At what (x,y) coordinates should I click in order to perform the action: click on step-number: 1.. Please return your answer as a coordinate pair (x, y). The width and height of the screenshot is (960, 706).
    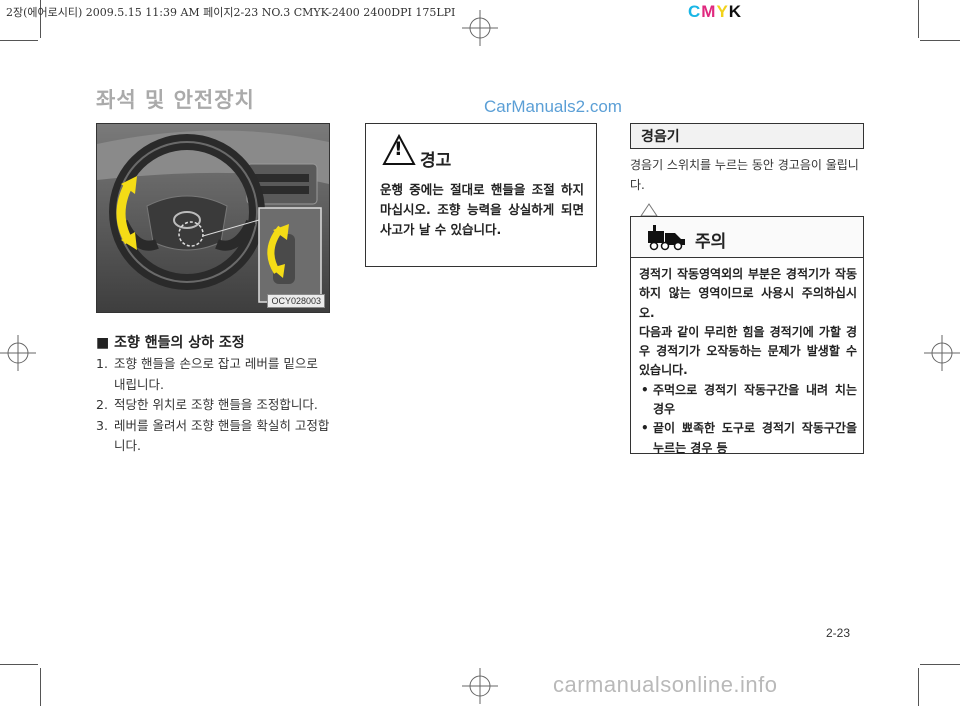
    Looking at the image, I should click on (102, 363).